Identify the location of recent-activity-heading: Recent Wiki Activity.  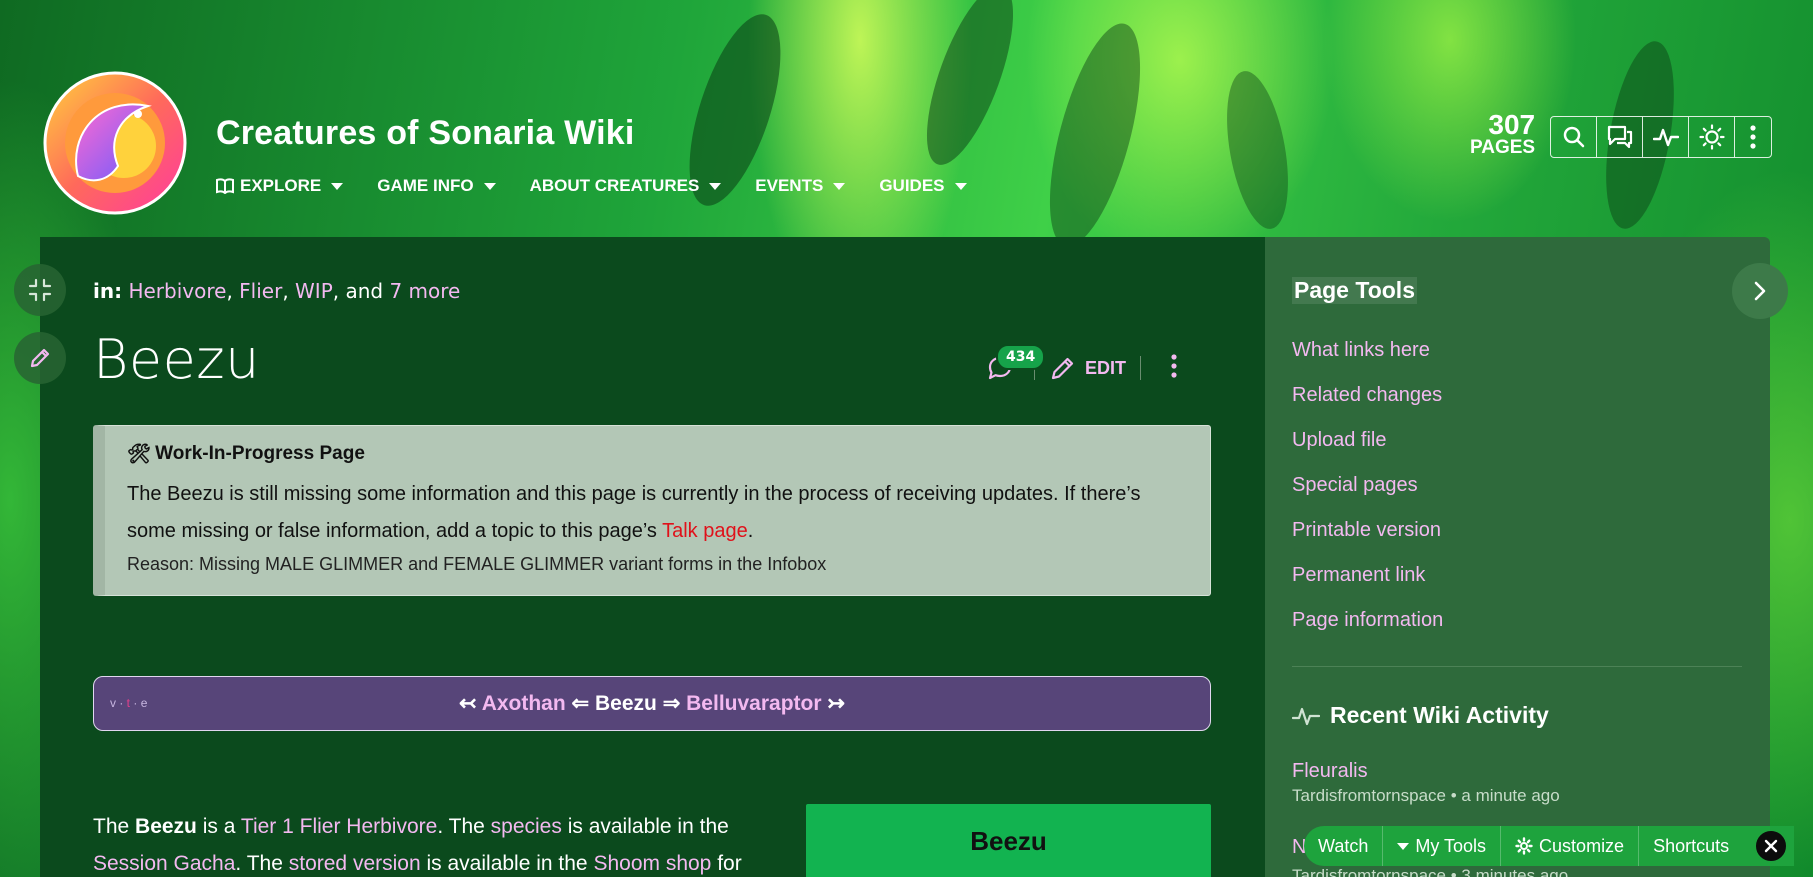
(1420, 715).